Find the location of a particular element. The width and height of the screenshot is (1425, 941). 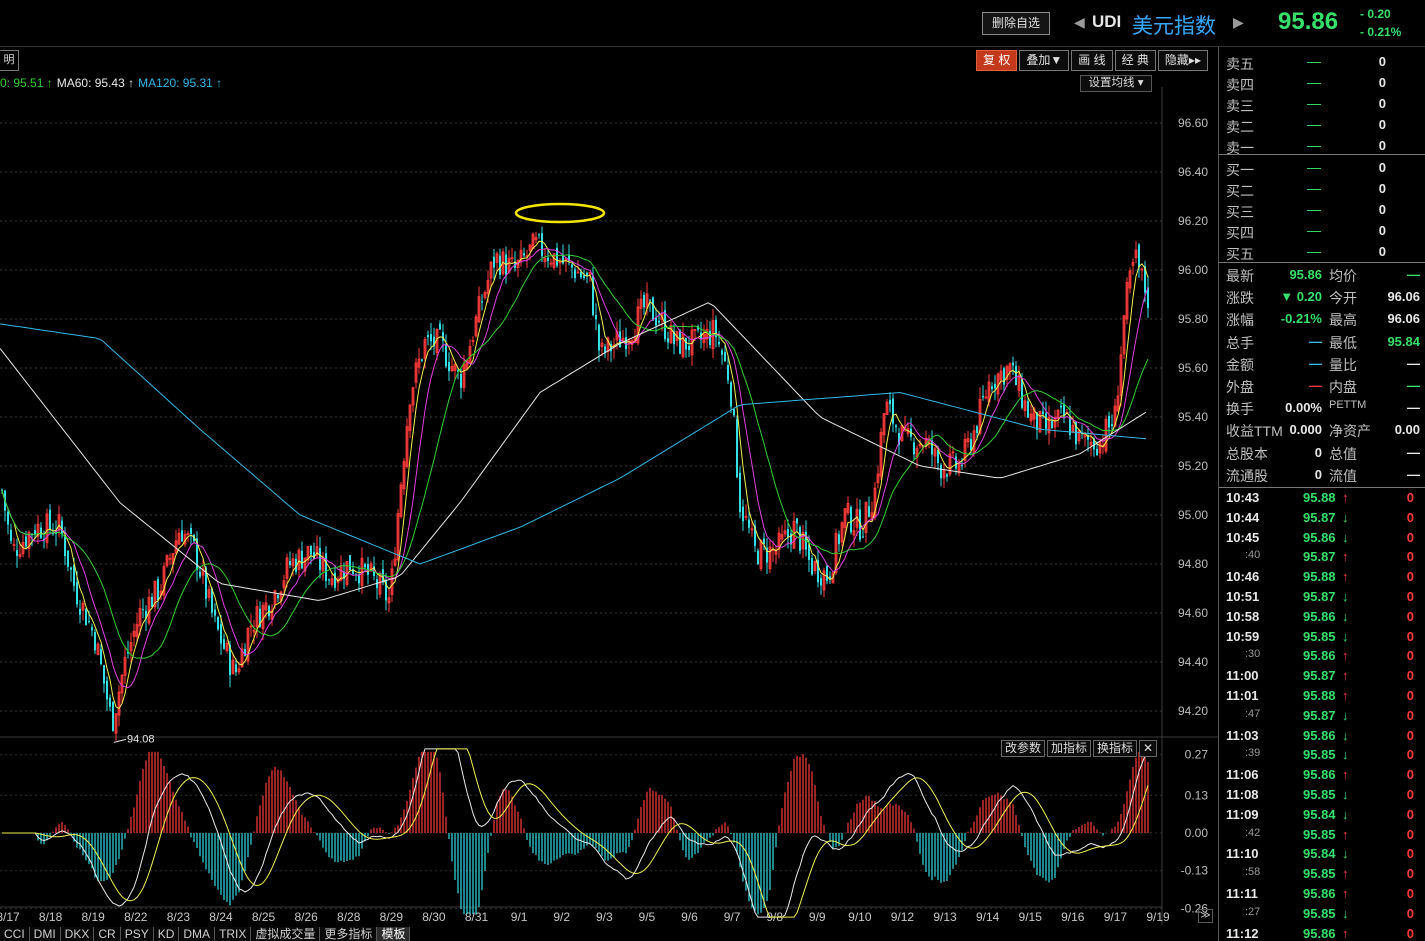

indicator-buttons: 改参数 加指标 换指标 ✕ is located at coordinates (1080, 748).